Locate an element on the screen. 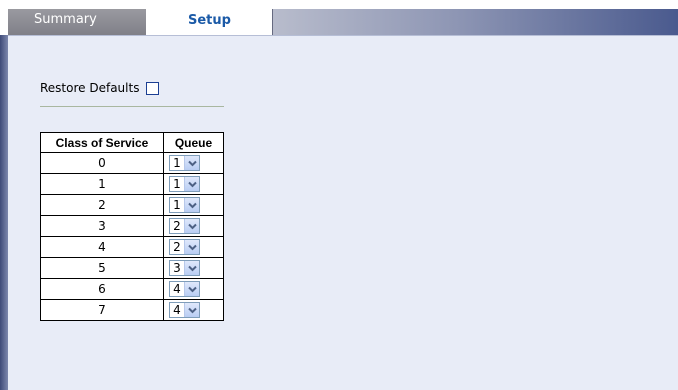 This screenshot has width=678, height=390. table-row: 21 is located at coordinates (132, 205).